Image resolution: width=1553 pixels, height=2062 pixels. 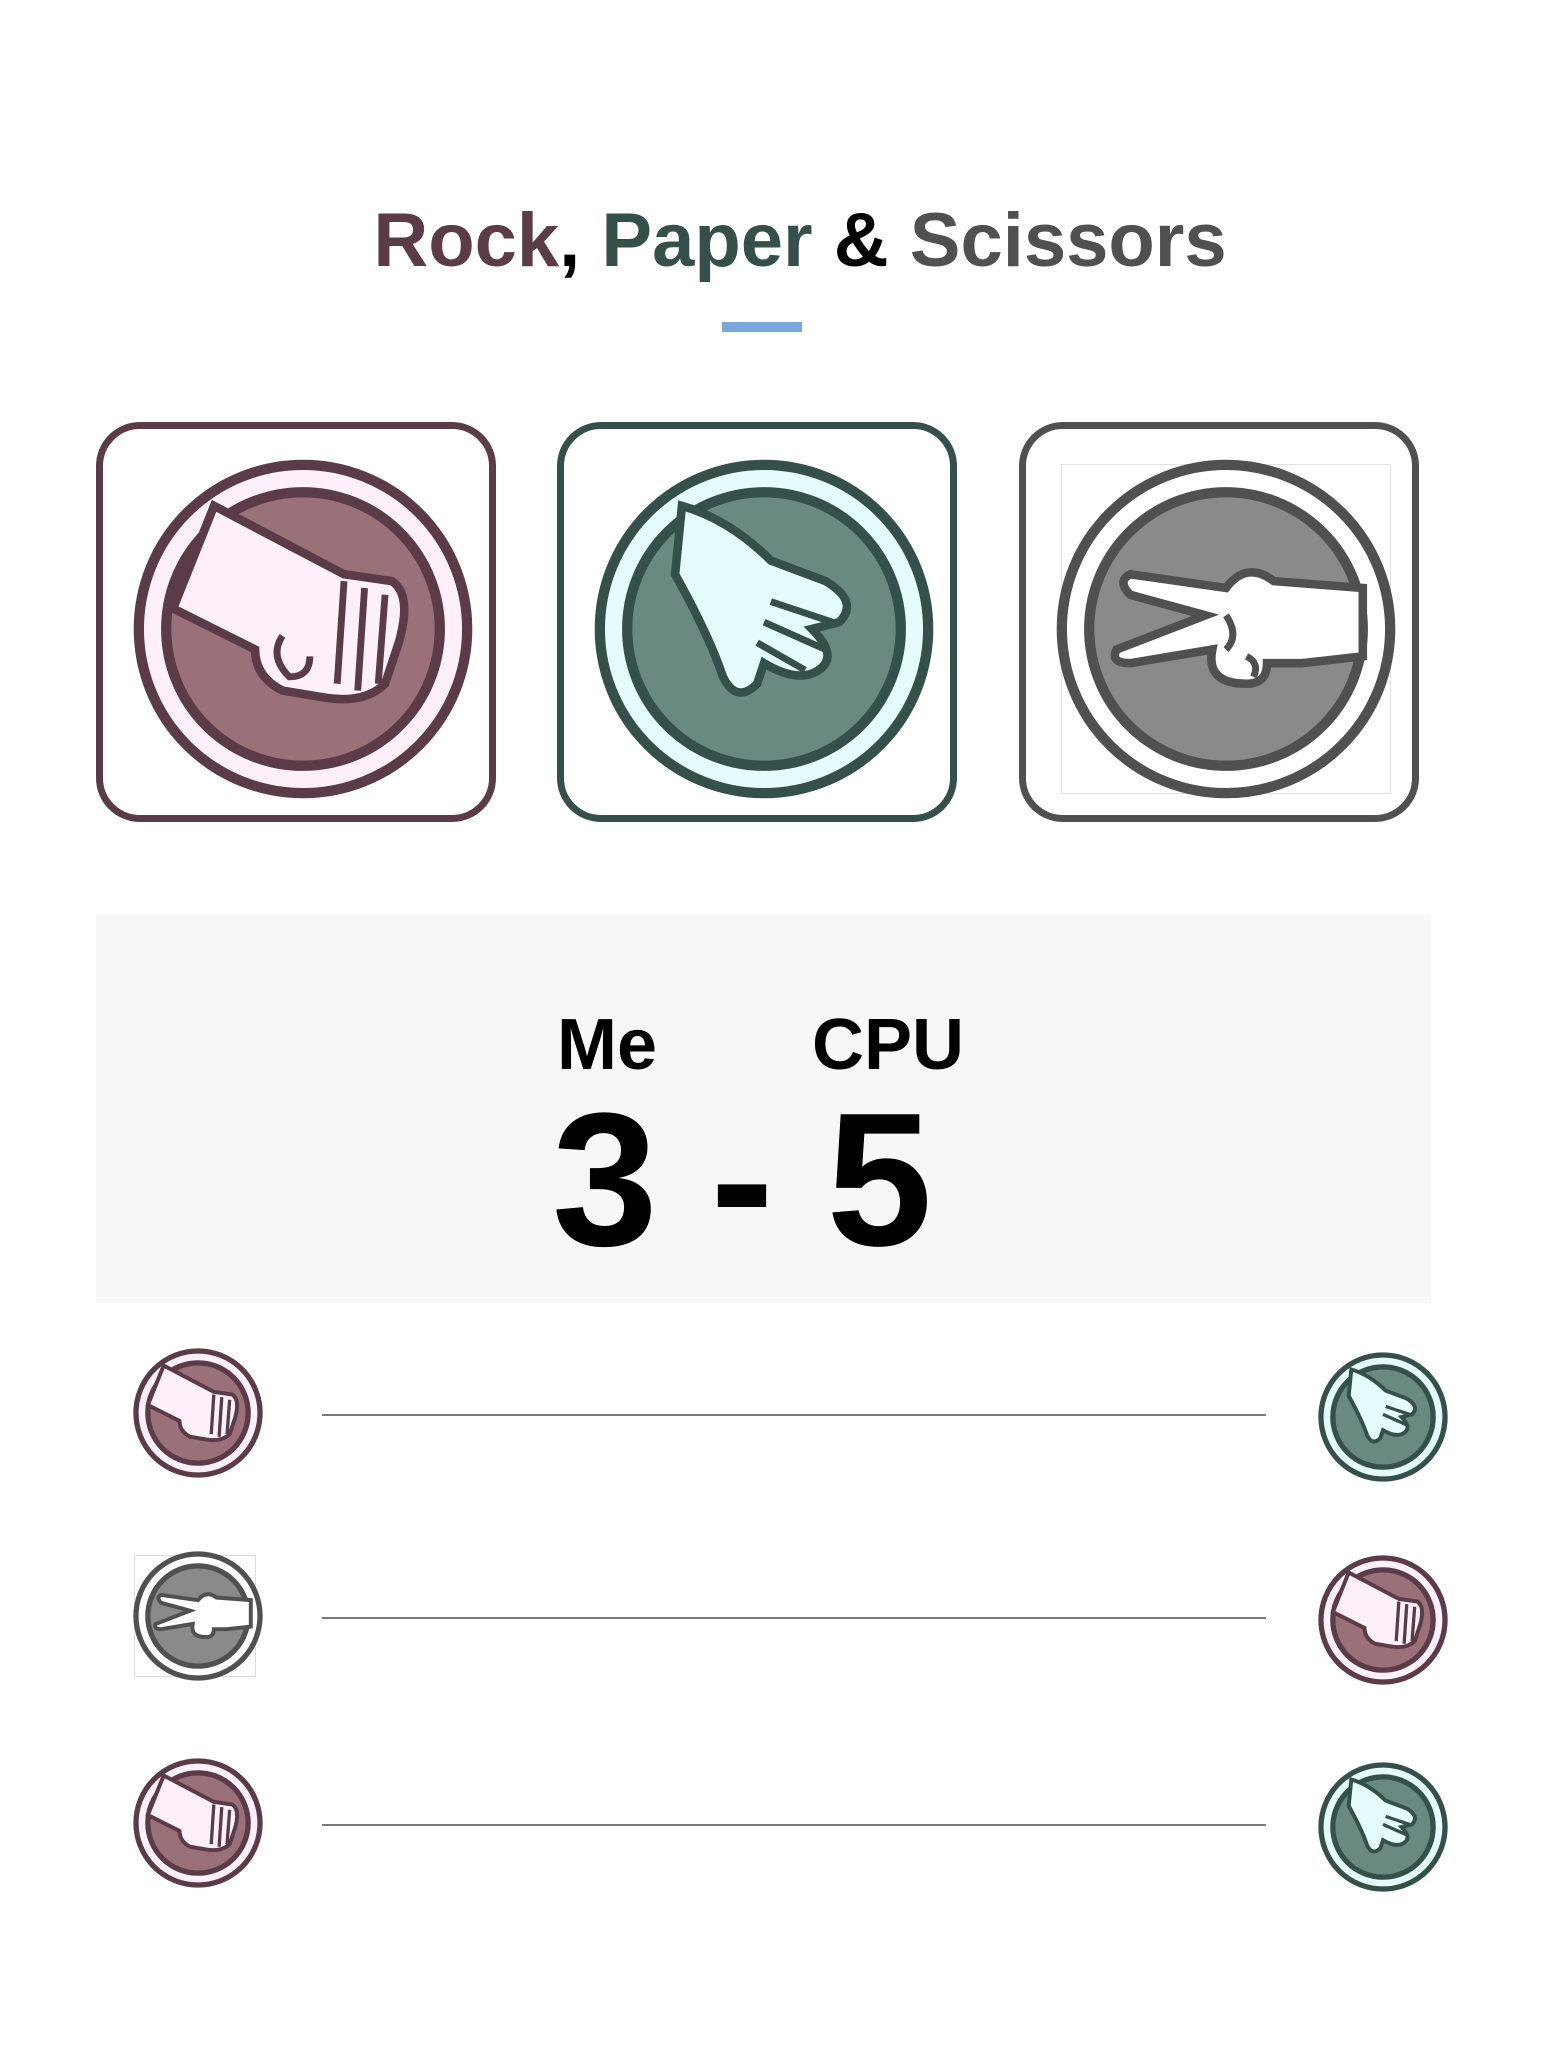 What do you see at coordinates (1068, 240) in the screenshot?
I see `title-scissors: Scissors` at bounding box center [1068, 240].